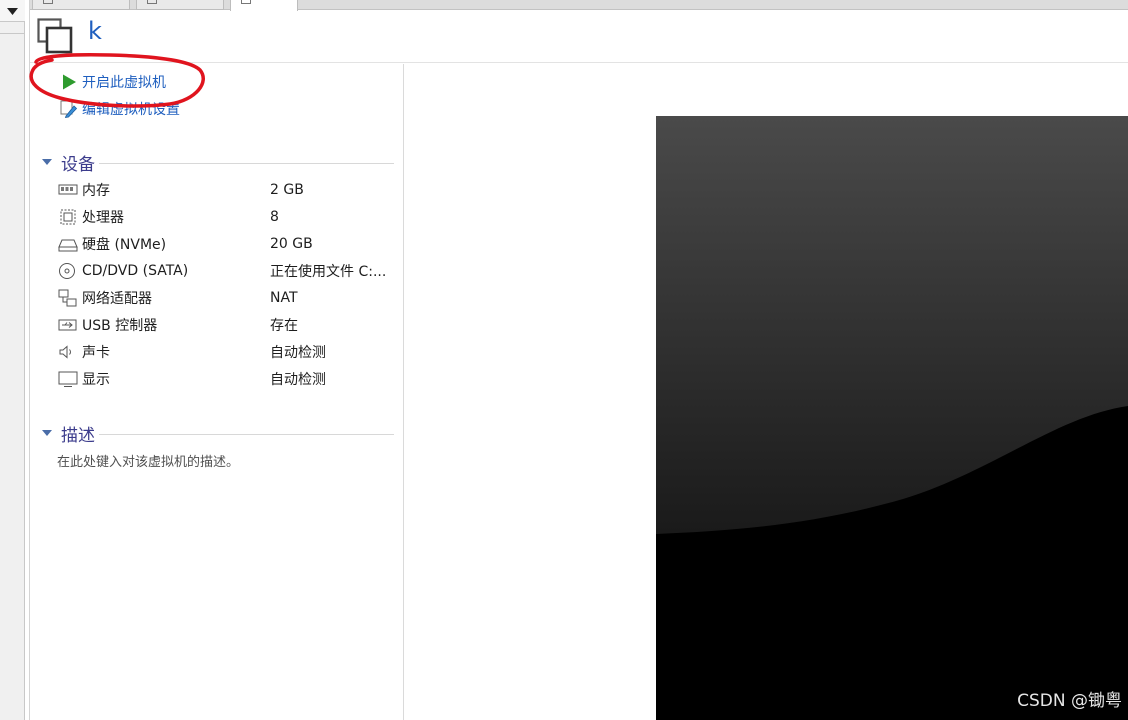 Image resolution: width=1128 pixels, height=720 pixels. Describe the element at coordinates (67, 325) in the screenshot. I see `usb-icon` at that location.